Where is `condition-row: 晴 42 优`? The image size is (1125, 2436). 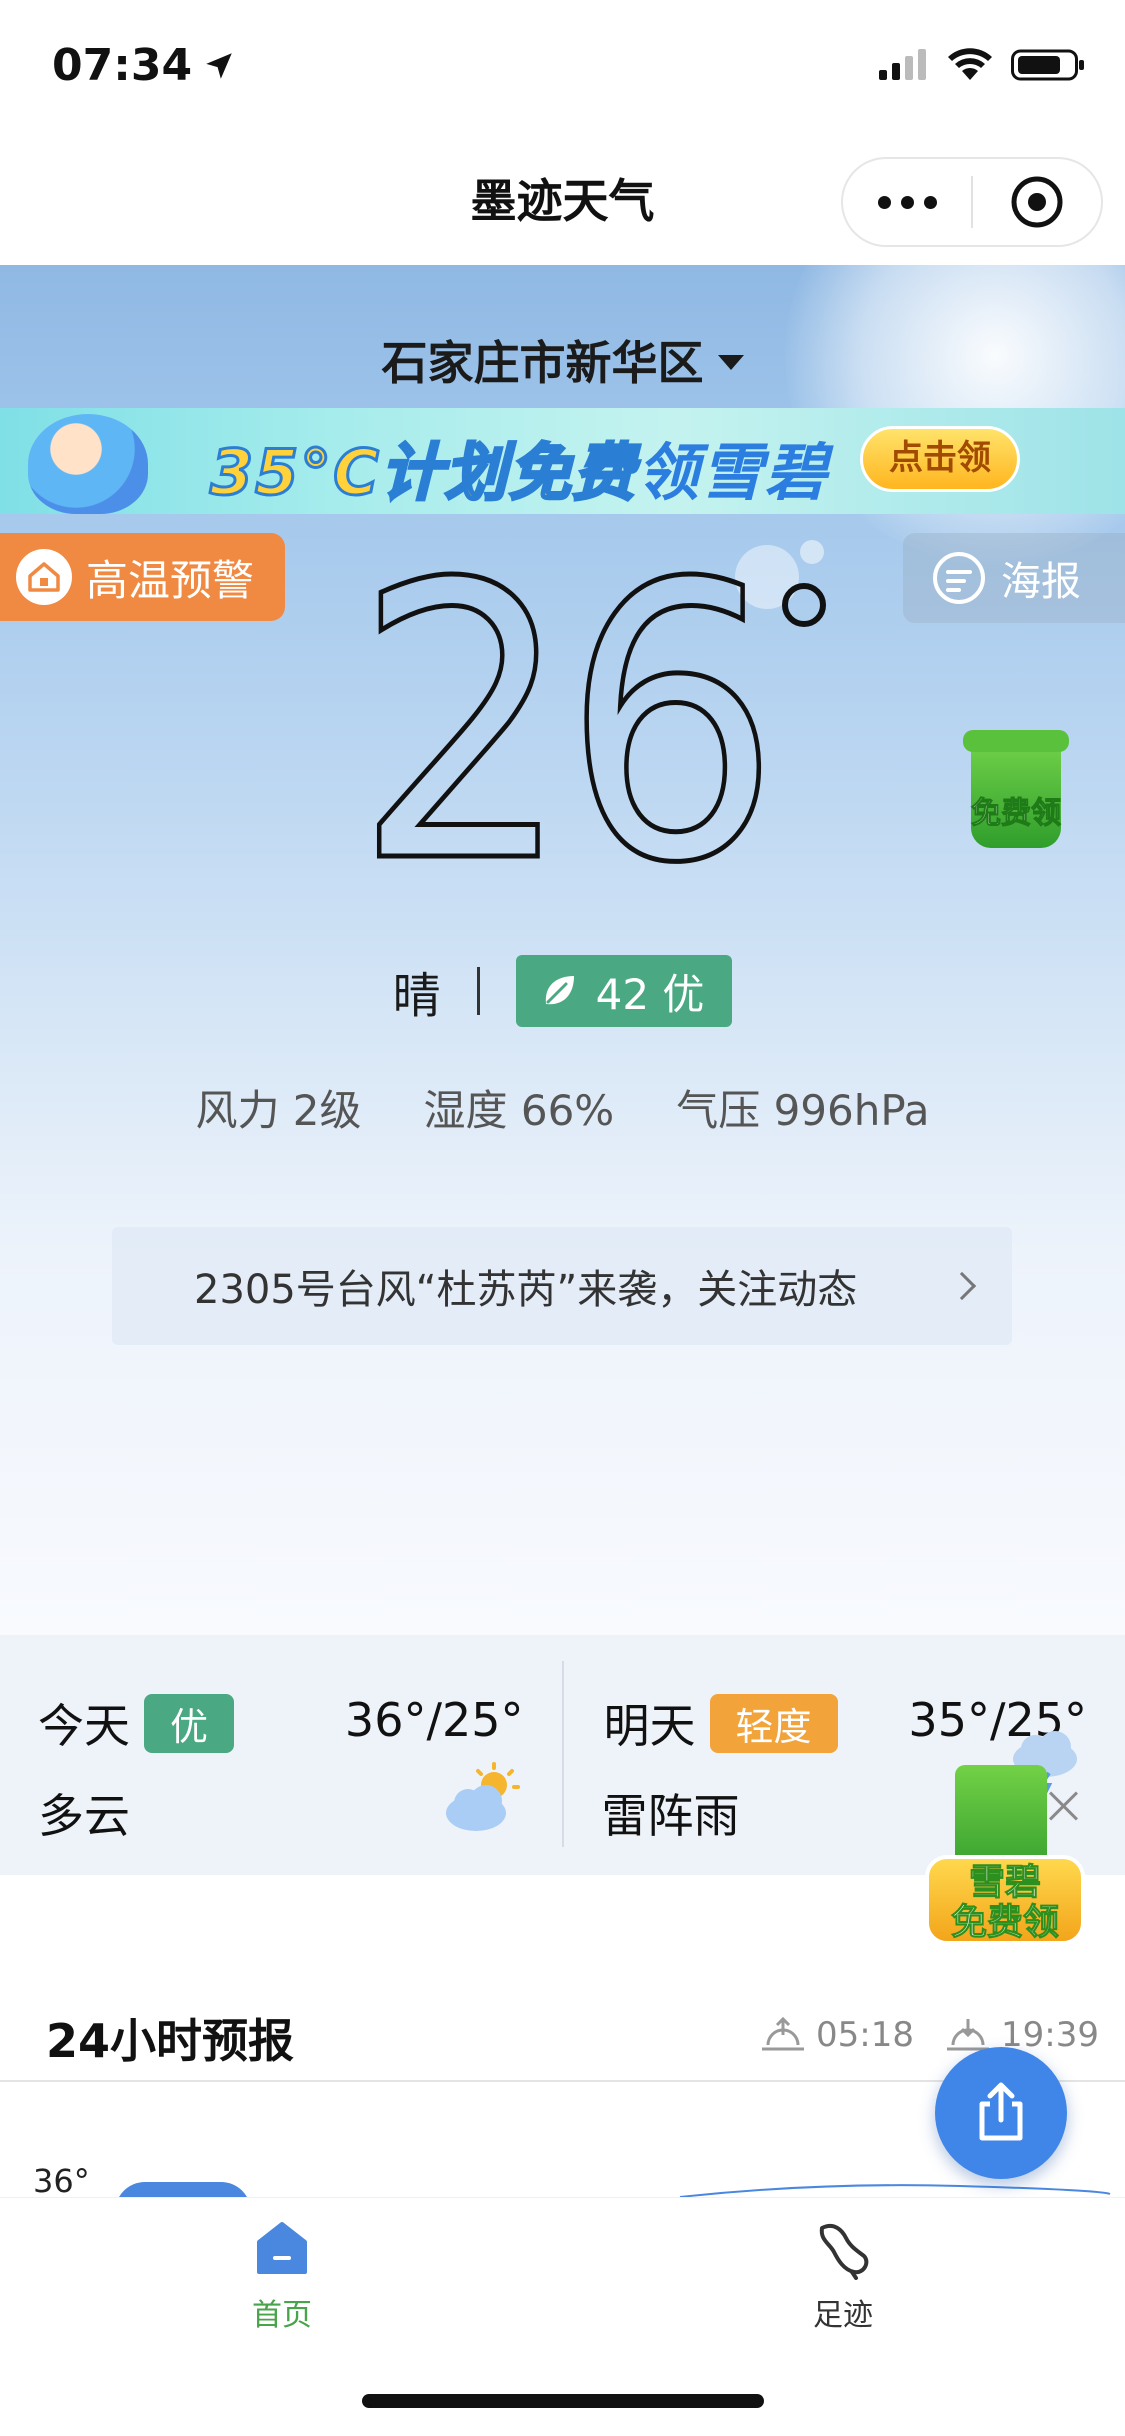 condition-row: 晴 42 优 is located at coordinates (562, 991).